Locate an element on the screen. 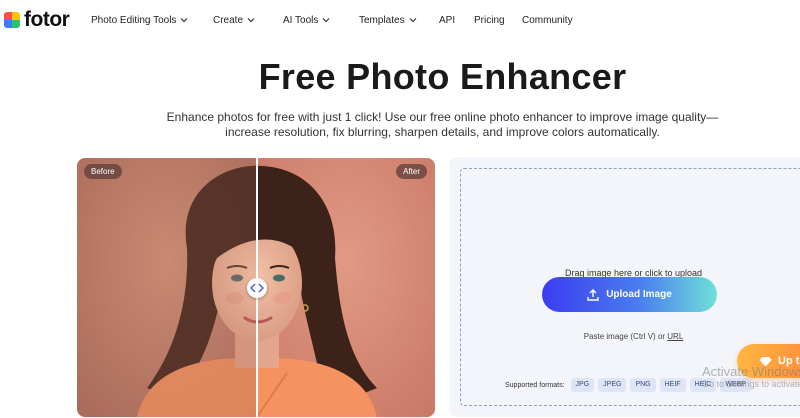 The image size is (800, 418). format-badge: JPG is located at coordinates (582, 385).